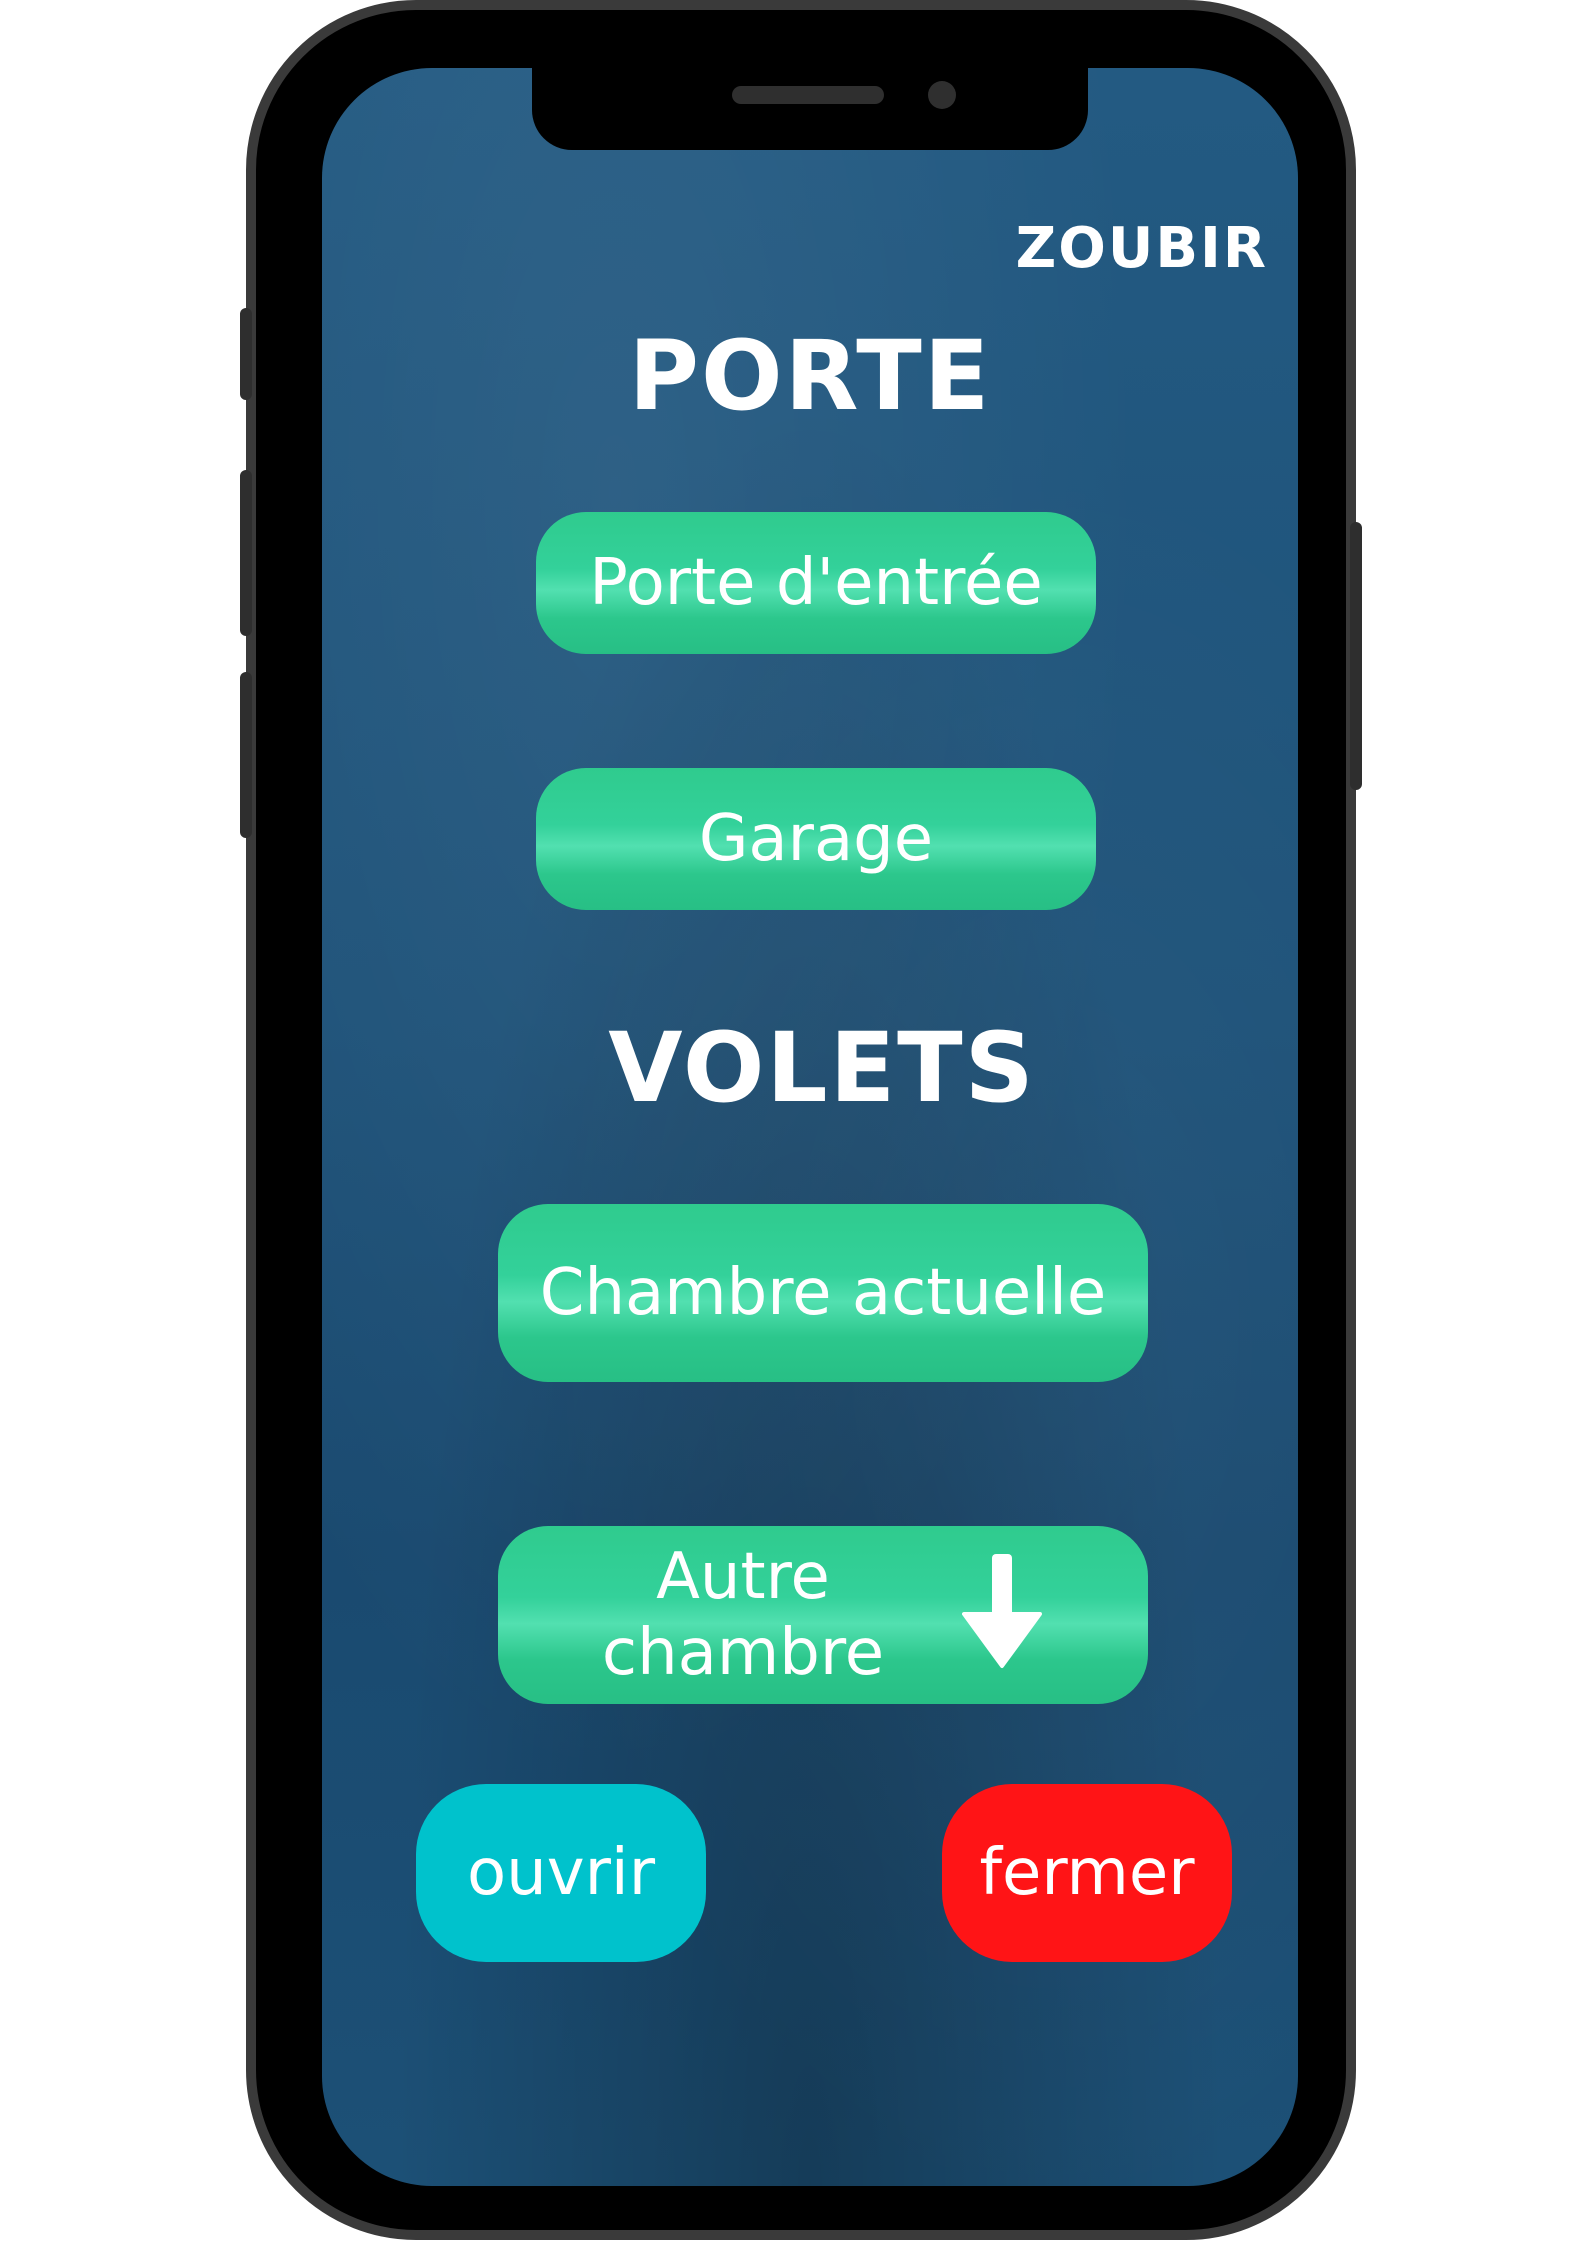  I want to click on power-button, so click(1356, 656).